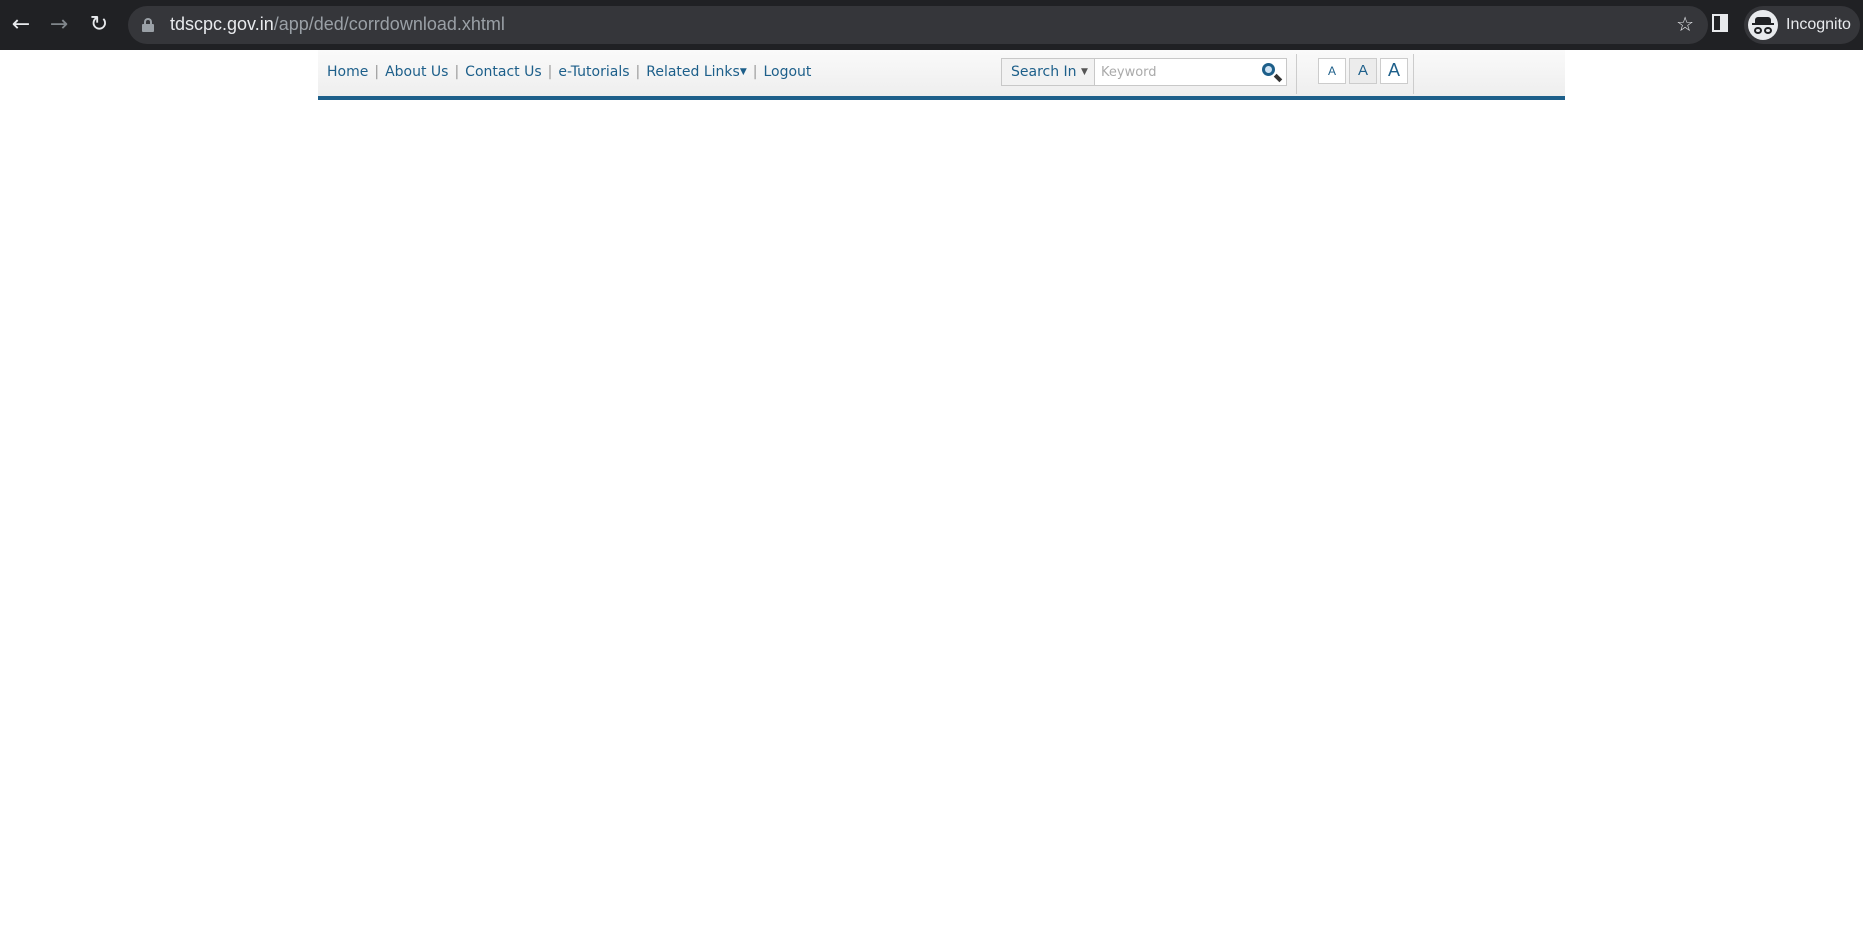 Image resolution: width=1863 pixels, height=940 pixels. What do you see at coordinates (1363, 71) in the screenshot?
I see `font-size-medium-button: A` at bounding box center [1363, 71].